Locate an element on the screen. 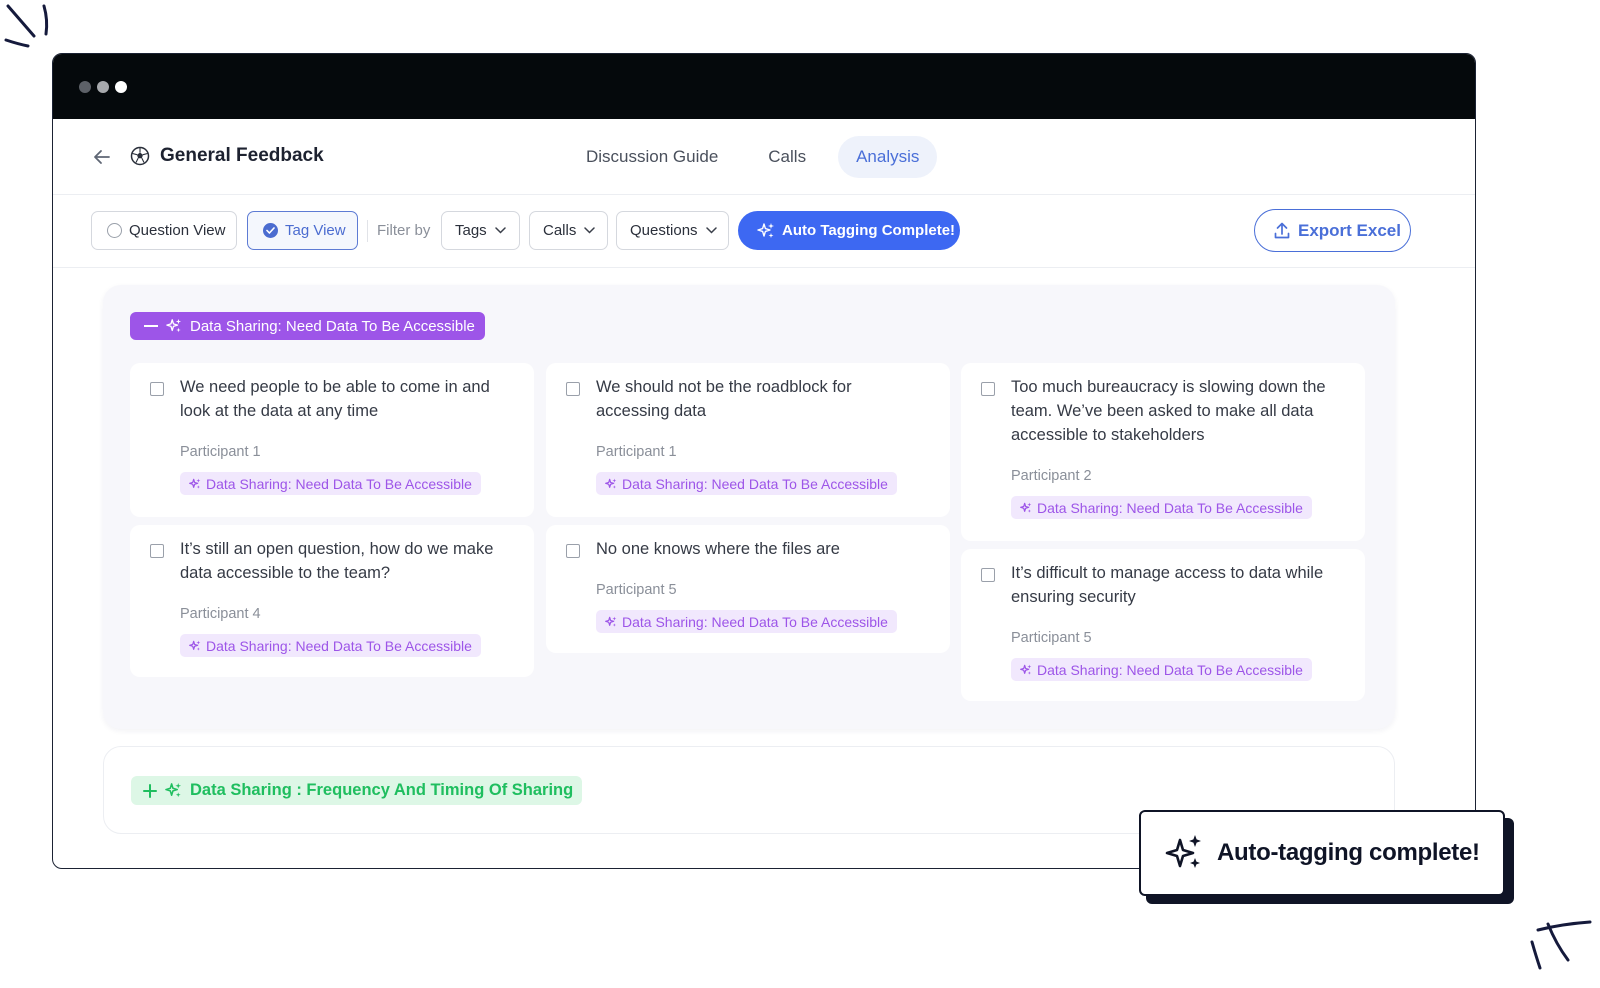  quote-text: No one knows where the files are is located at coordinates (718, 549).